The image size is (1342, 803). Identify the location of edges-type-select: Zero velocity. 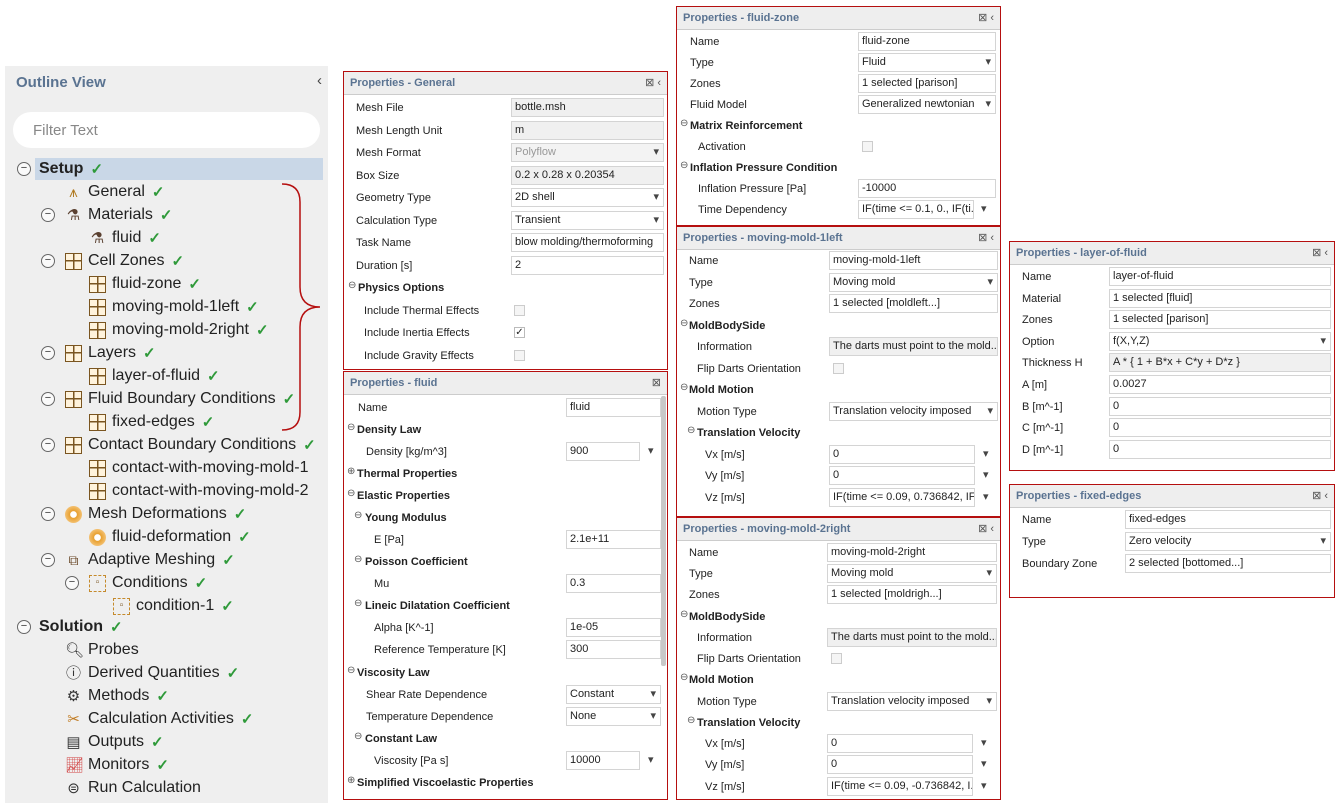
(1228, 541).